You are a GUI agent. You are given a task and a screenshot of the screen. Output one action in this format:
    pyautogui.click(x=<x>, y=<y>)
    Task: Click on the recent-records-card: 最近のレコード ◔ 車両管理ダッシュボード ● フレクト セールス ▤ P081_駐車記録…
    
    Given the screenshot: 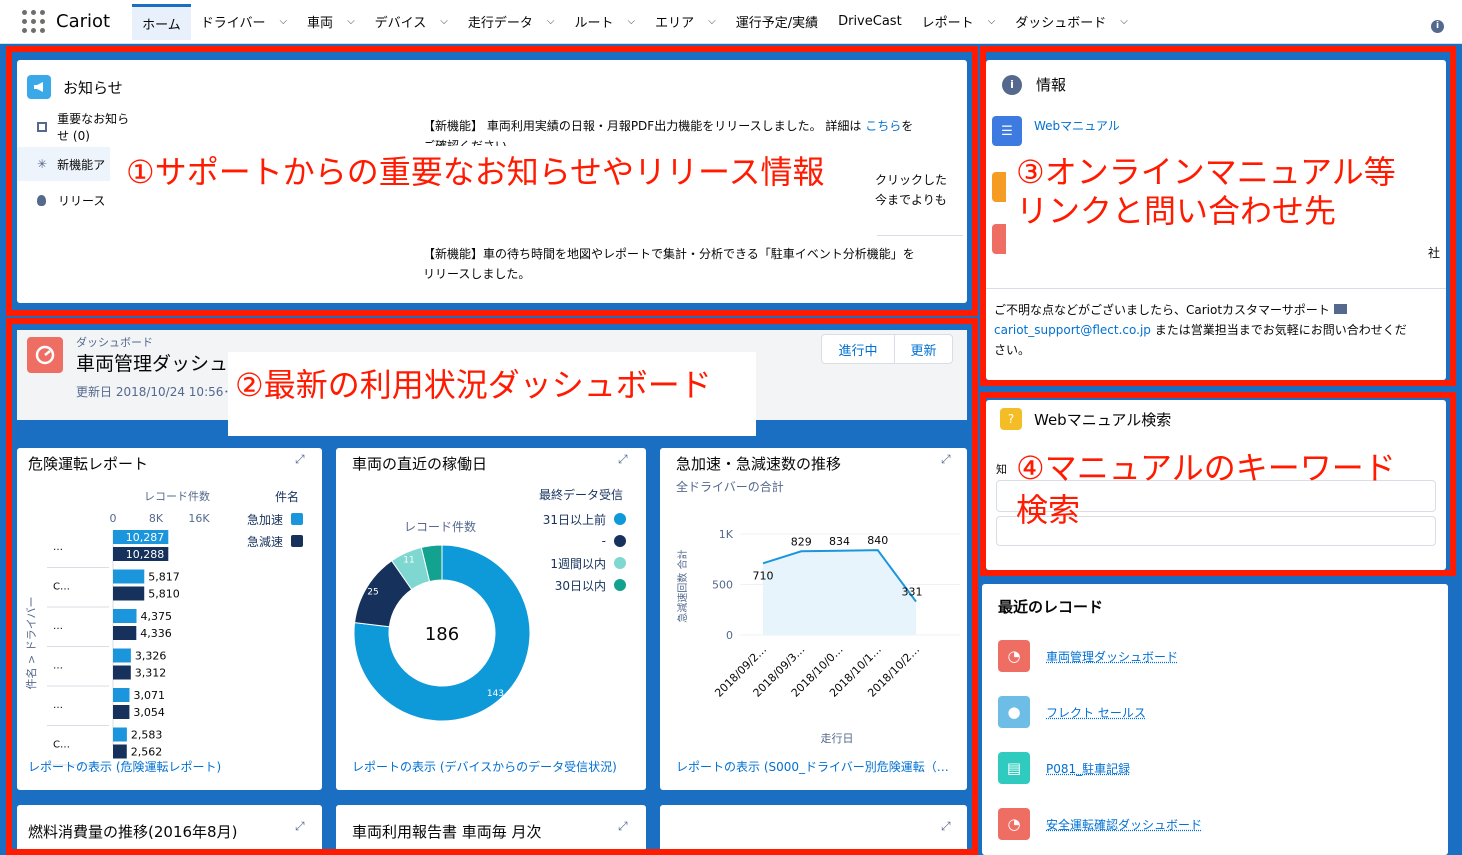 What is the action you would take?
    pyautogui.click(x=1215, y=719)
    